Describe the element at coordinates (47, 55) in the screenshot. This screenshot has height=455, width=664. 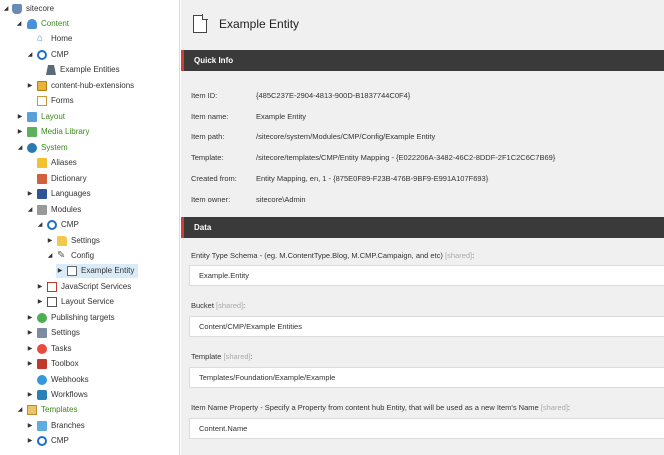
I see `tree-item-cmp: ◢ CMP` at that location.